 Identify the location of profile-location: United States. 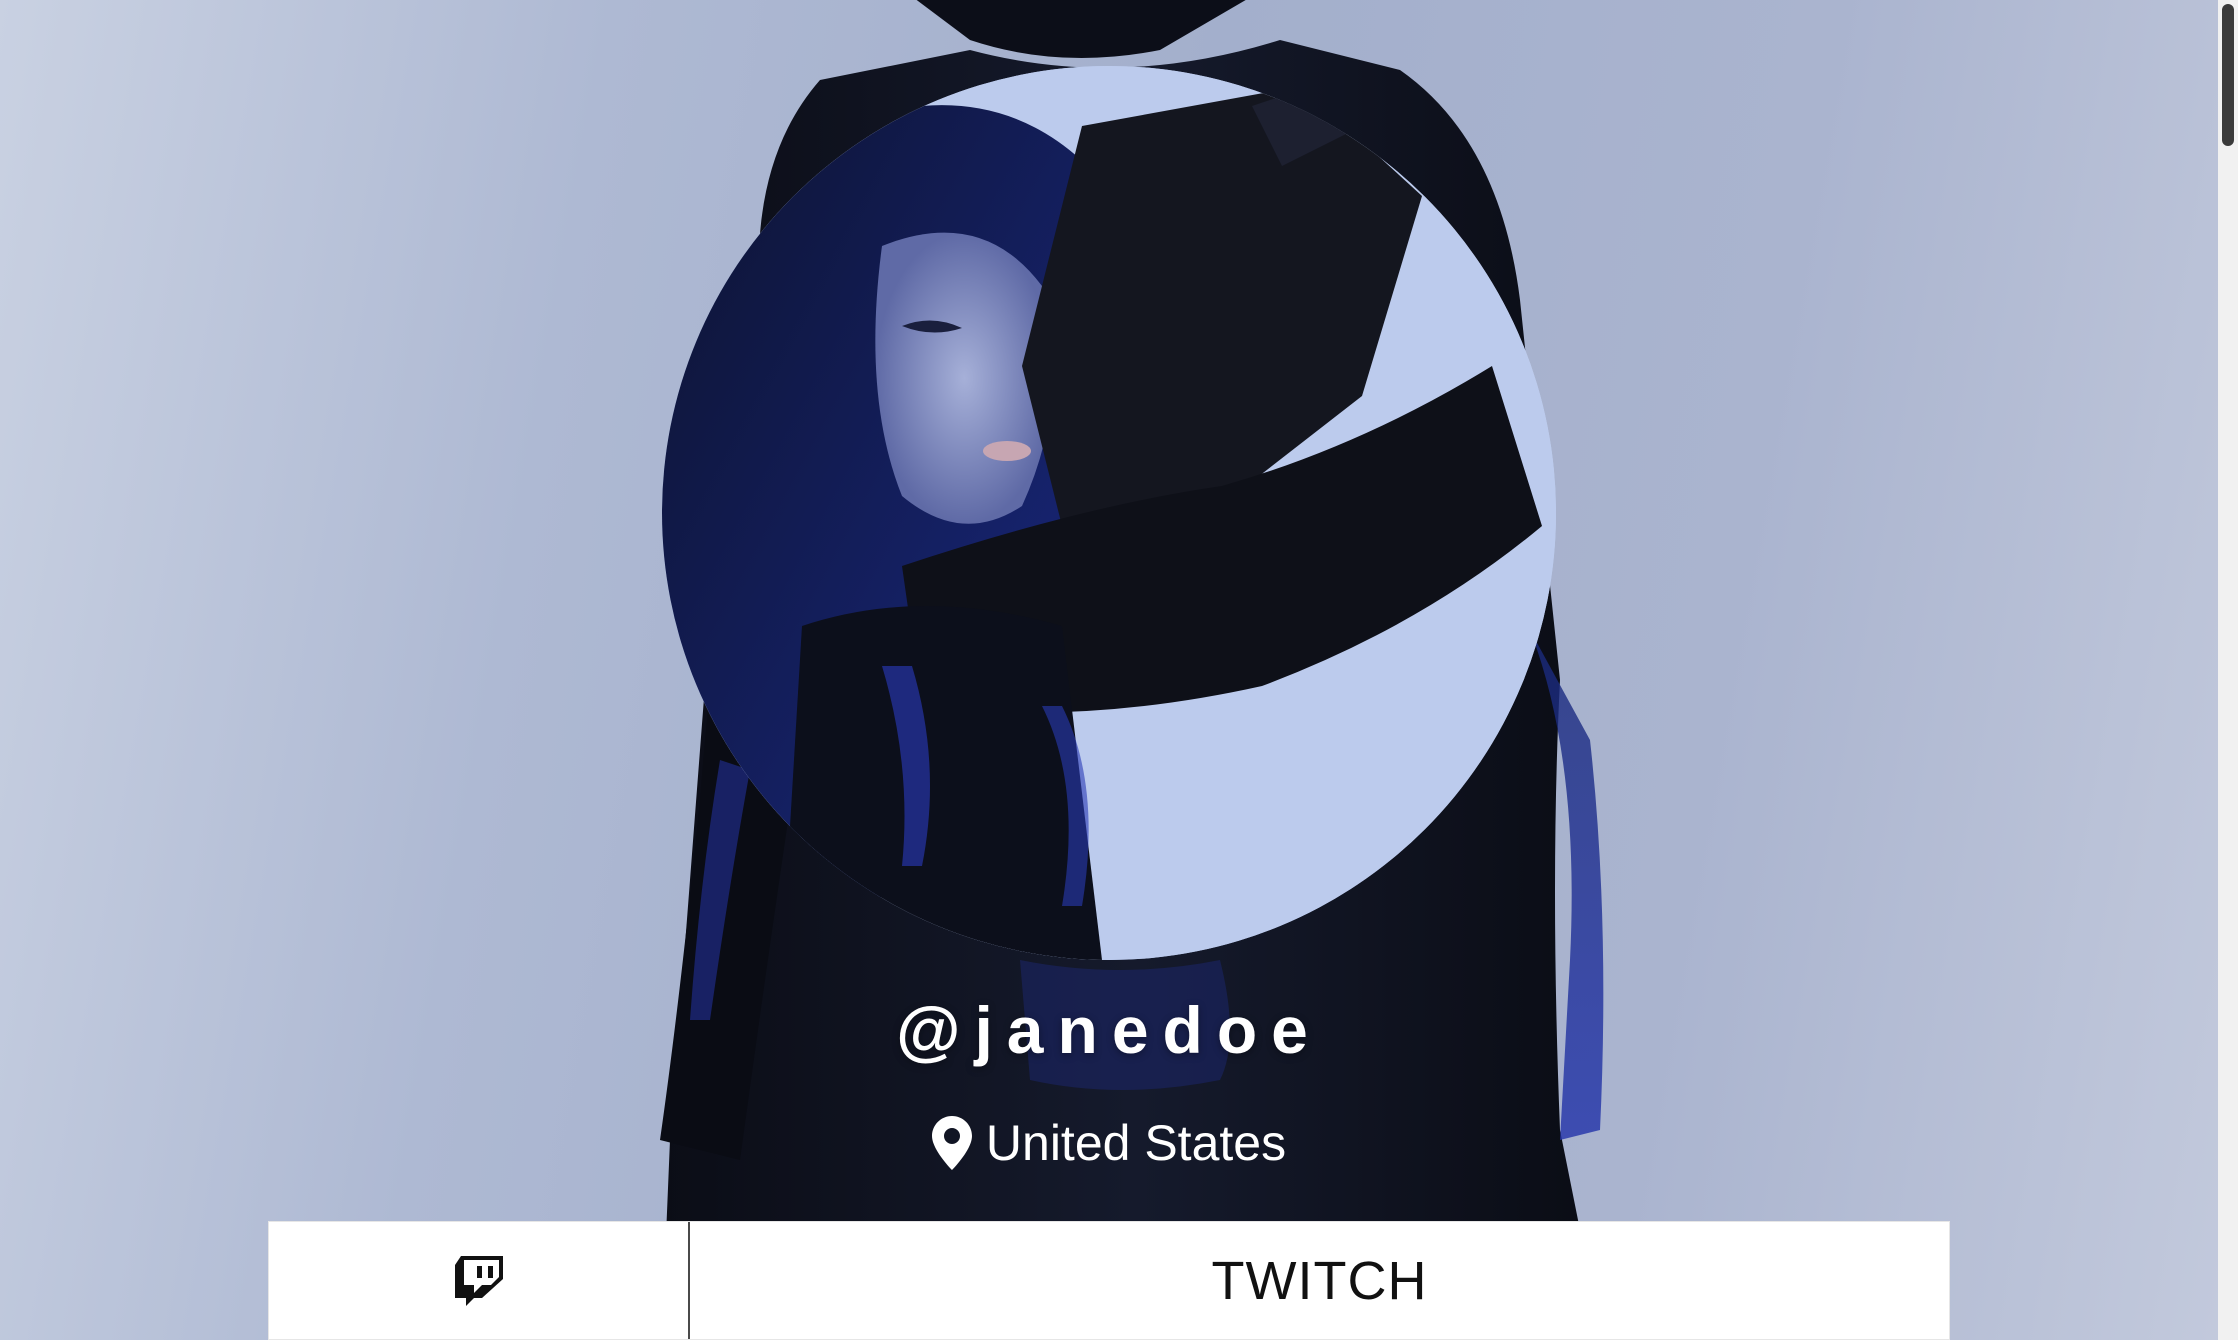
(1109, 1143).